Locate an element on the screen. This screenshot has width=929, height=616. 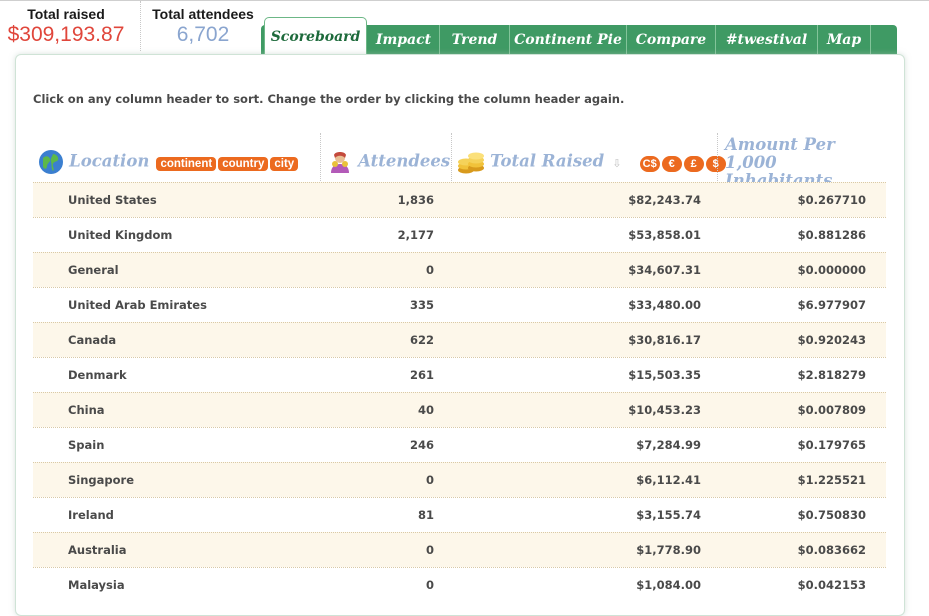
attendees-cell: 81 is located at coordinates (425, 515).